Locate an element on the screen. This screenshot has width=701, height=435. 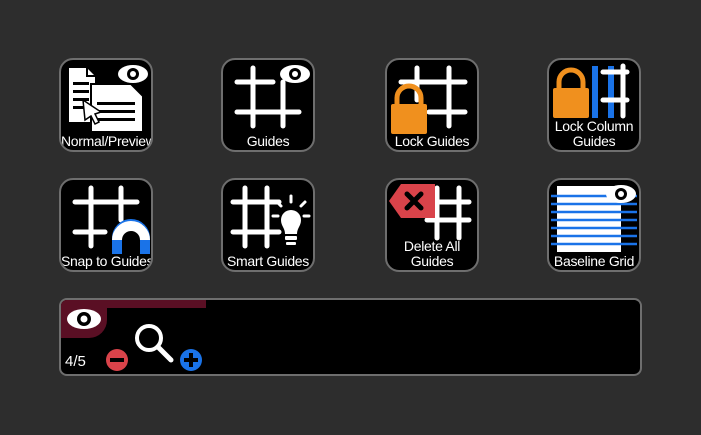
page-count: 4/5 is located at coordinates (75, 361).